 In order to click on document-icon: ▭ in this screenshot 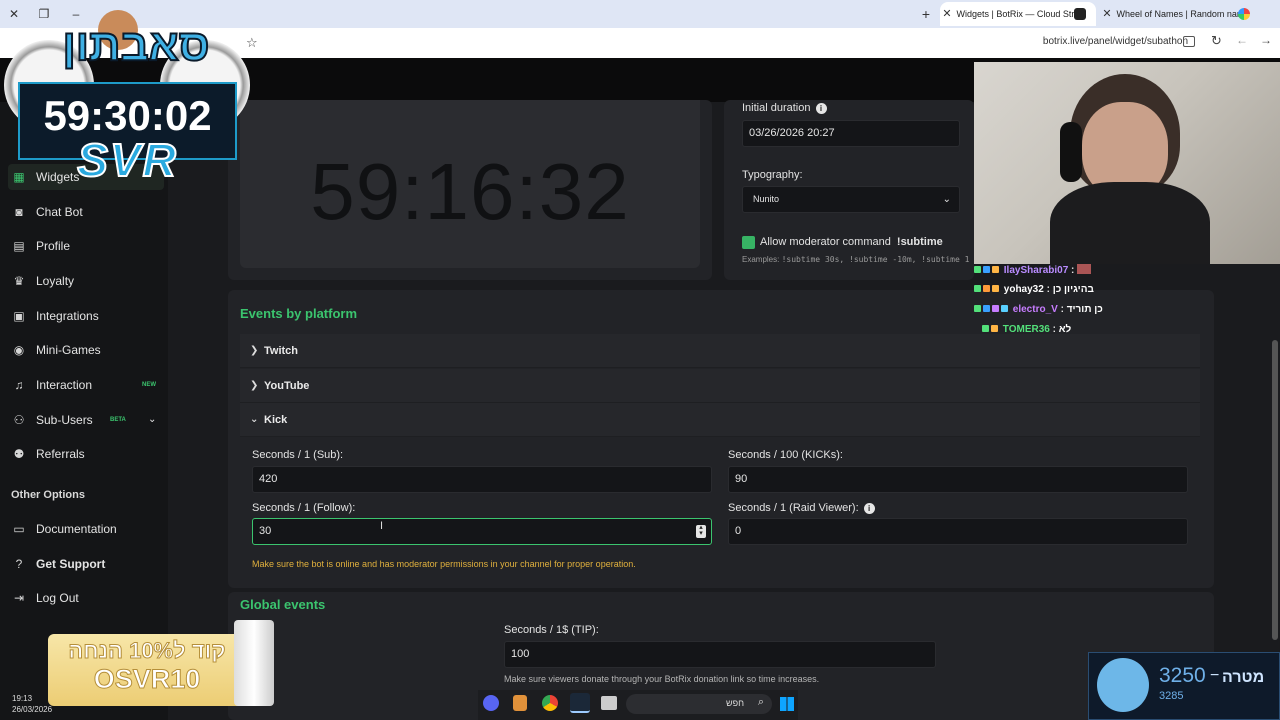, I will do `click(19, 529)`.